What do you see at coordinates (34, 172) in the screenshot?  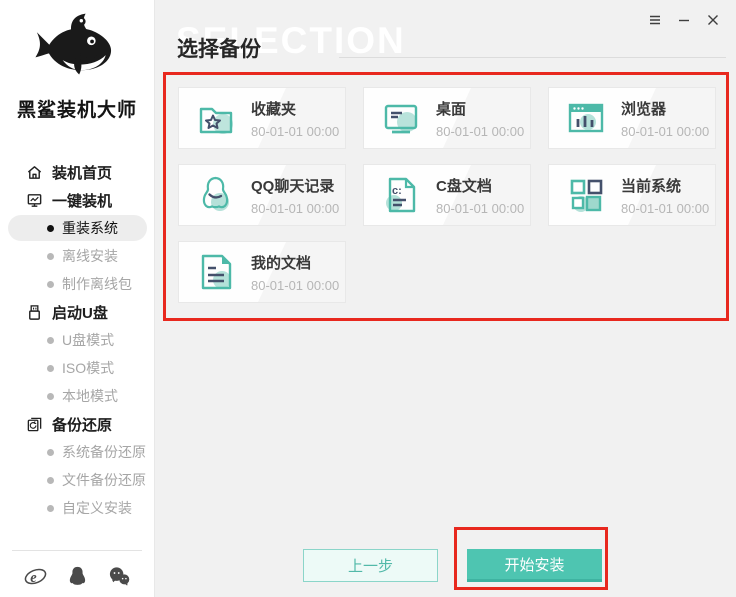 I see `home-icon` at bounding box center [34, 172].